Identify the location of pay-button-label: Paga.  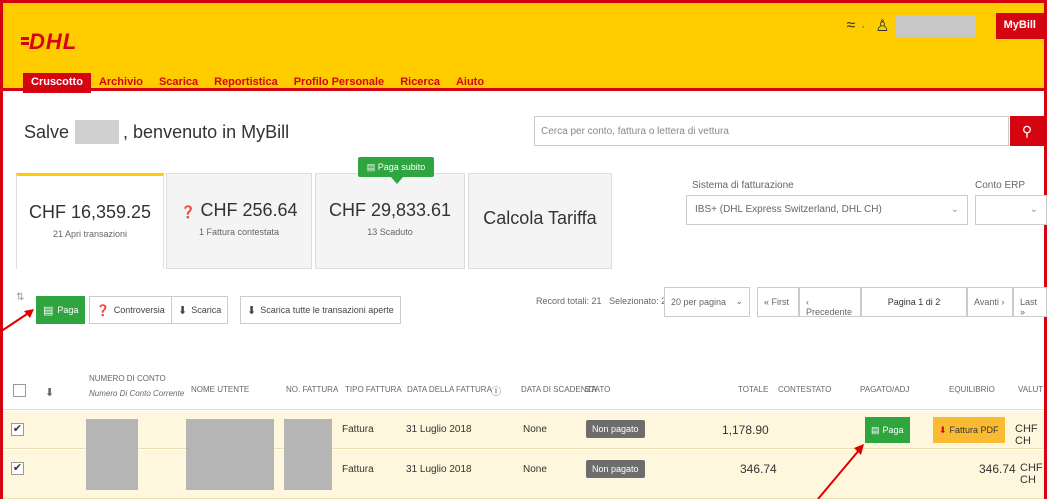
(68, 310).